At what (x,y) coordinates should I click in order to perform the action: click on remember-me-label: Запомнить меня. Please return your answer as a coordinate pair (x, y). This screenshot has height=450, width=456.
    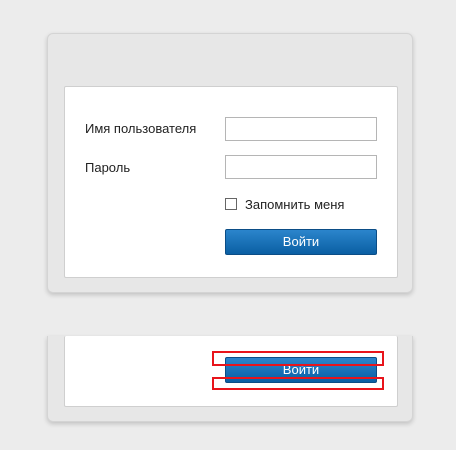
    Looking at the image, I should click on (294, 204).